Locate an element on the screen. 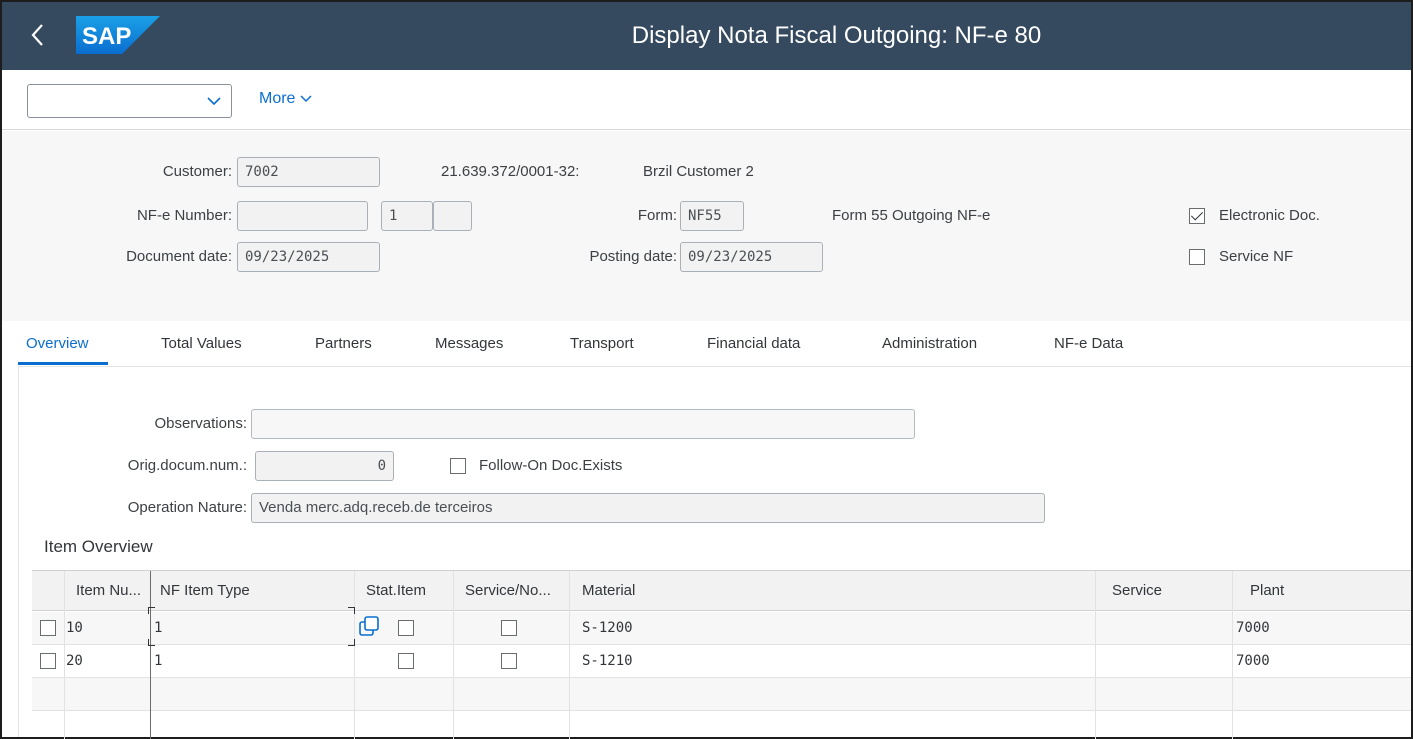  posting-date-field: 09/23/2025 is located at coordinates (751, 257).